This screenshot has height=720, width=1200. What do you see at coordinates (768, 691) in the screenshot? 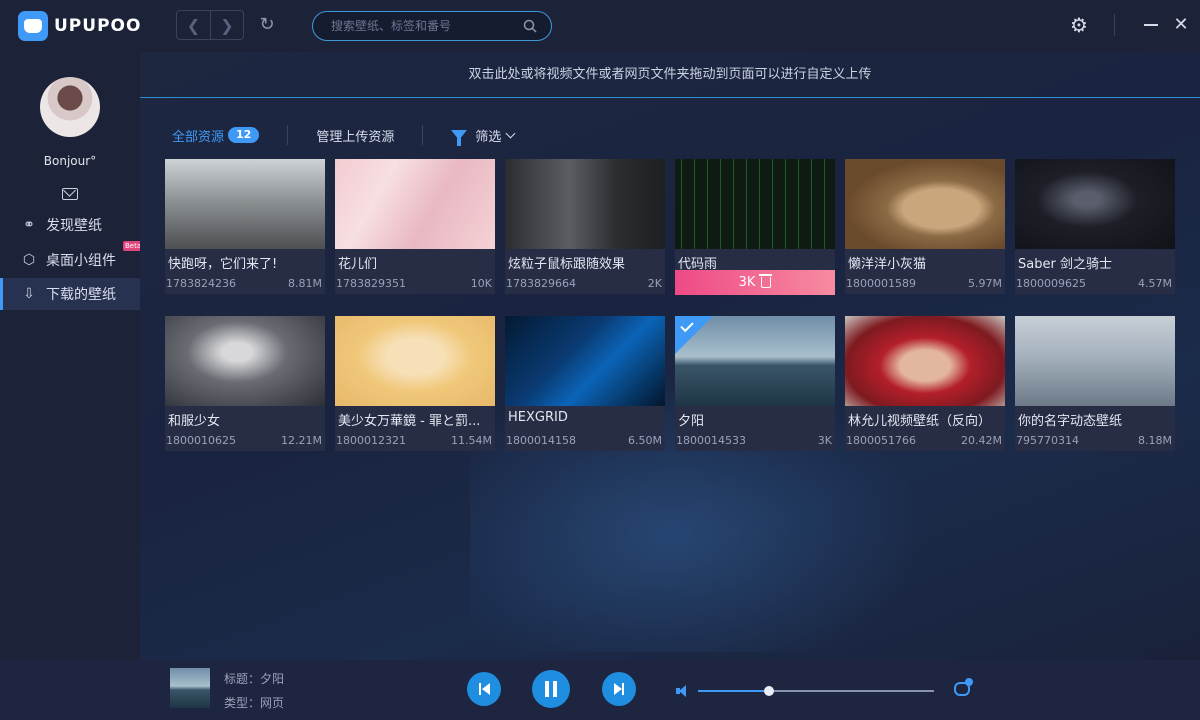
I see `volume-knob` at bounding box center [768, 691].